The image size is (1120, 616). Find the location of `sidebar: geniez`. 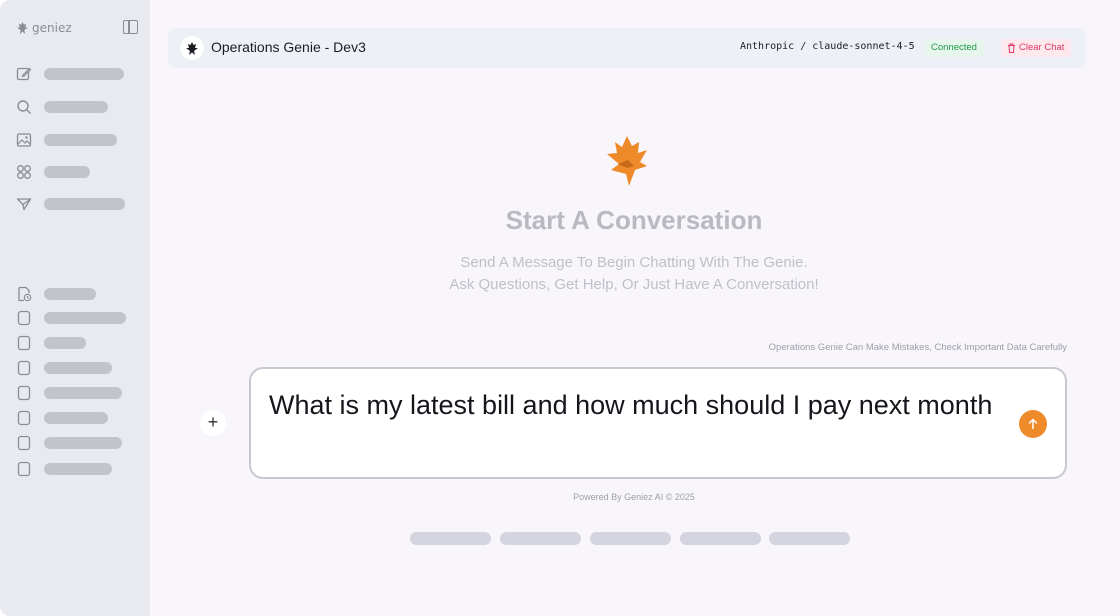

sidebar: geniez is located at coordinates (75, 308).